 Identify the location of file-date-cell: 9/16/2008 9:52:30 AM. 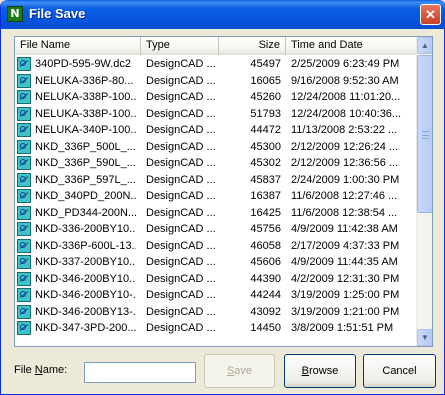
(345, 80).